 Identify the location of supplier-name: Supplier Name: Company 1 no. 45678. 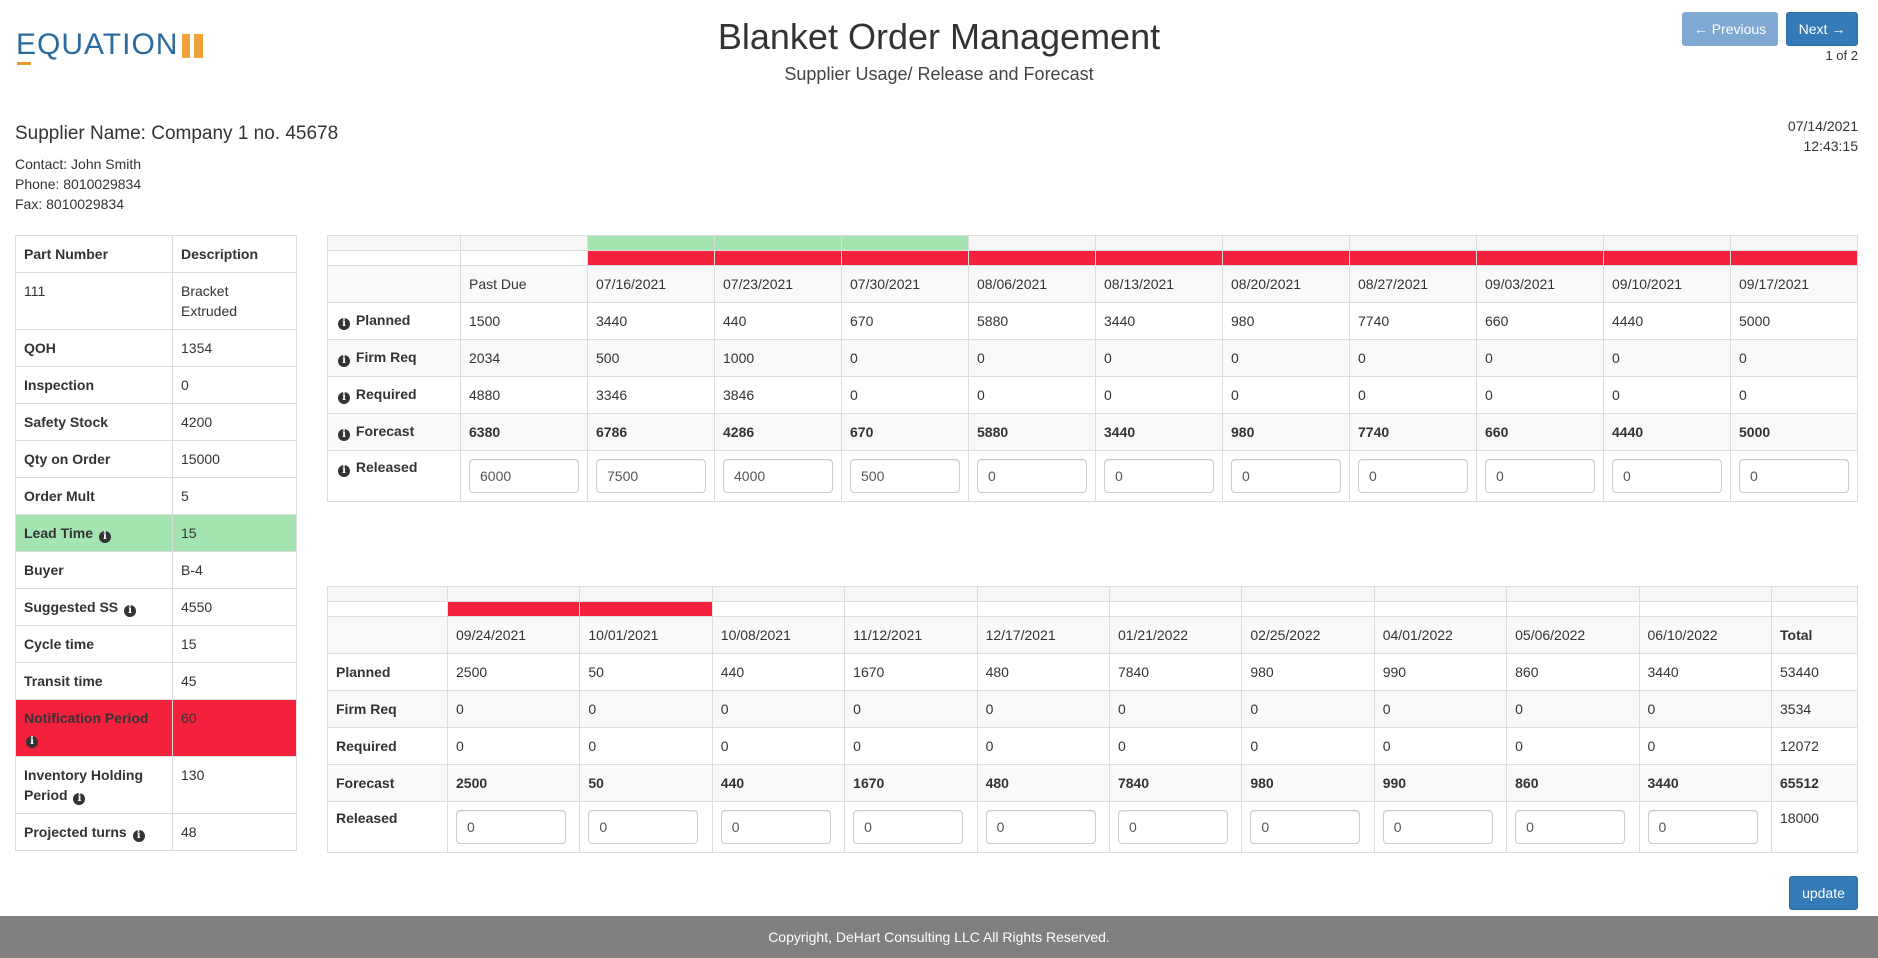
(177, 133).